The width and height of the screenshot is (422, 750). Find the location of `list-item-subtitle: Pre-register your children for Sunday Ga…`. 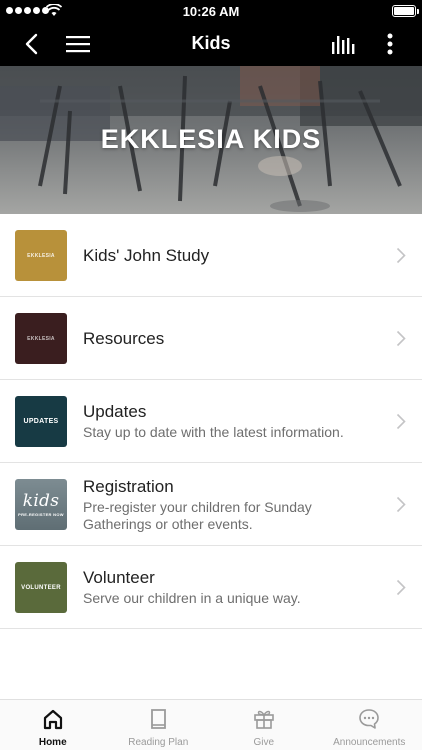

list-item-subtitle: Pre-register your children for Sunday Ga… is located at coordinates (197, 515).